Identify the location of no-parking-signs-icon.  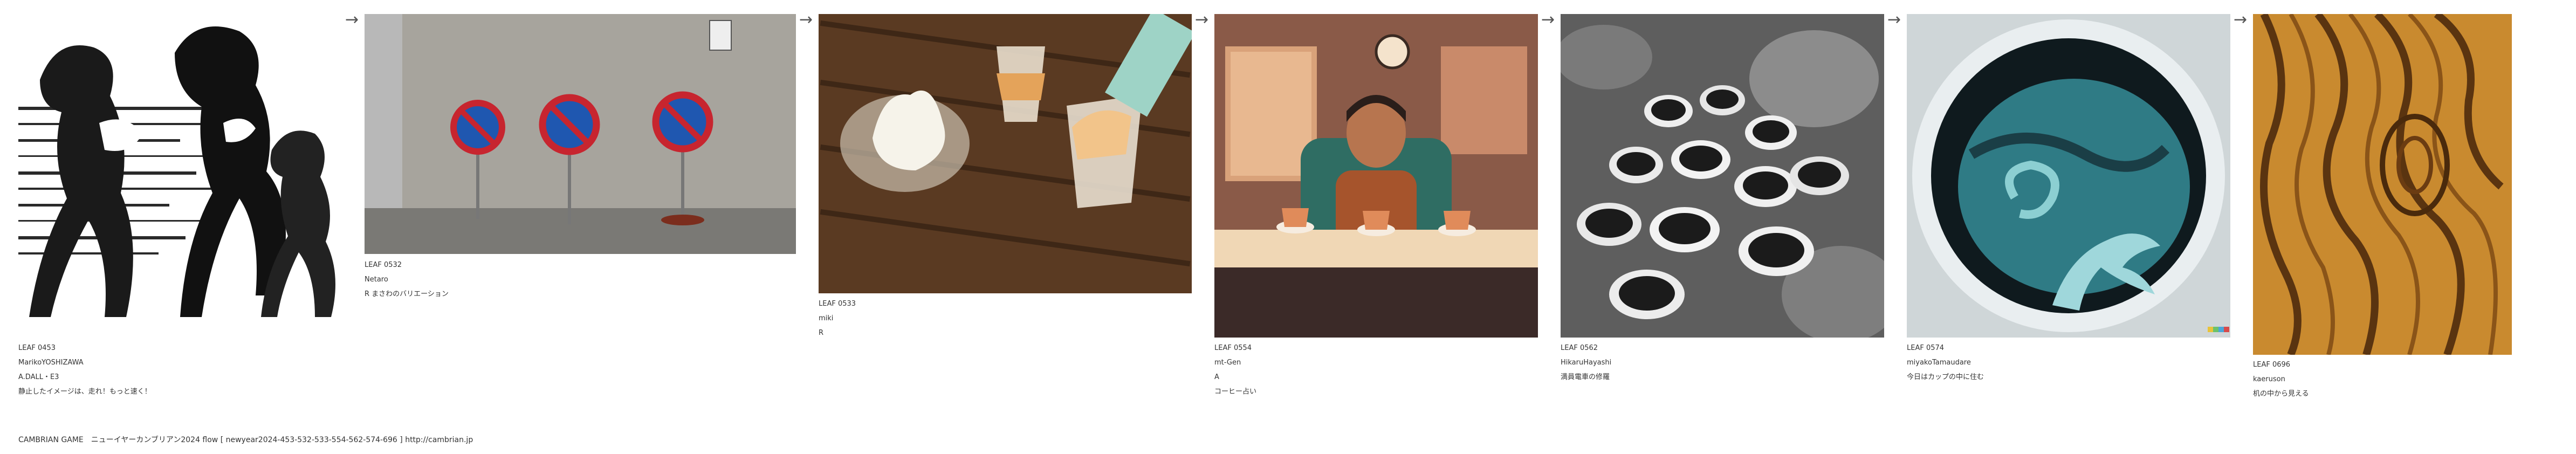
(580, 134).